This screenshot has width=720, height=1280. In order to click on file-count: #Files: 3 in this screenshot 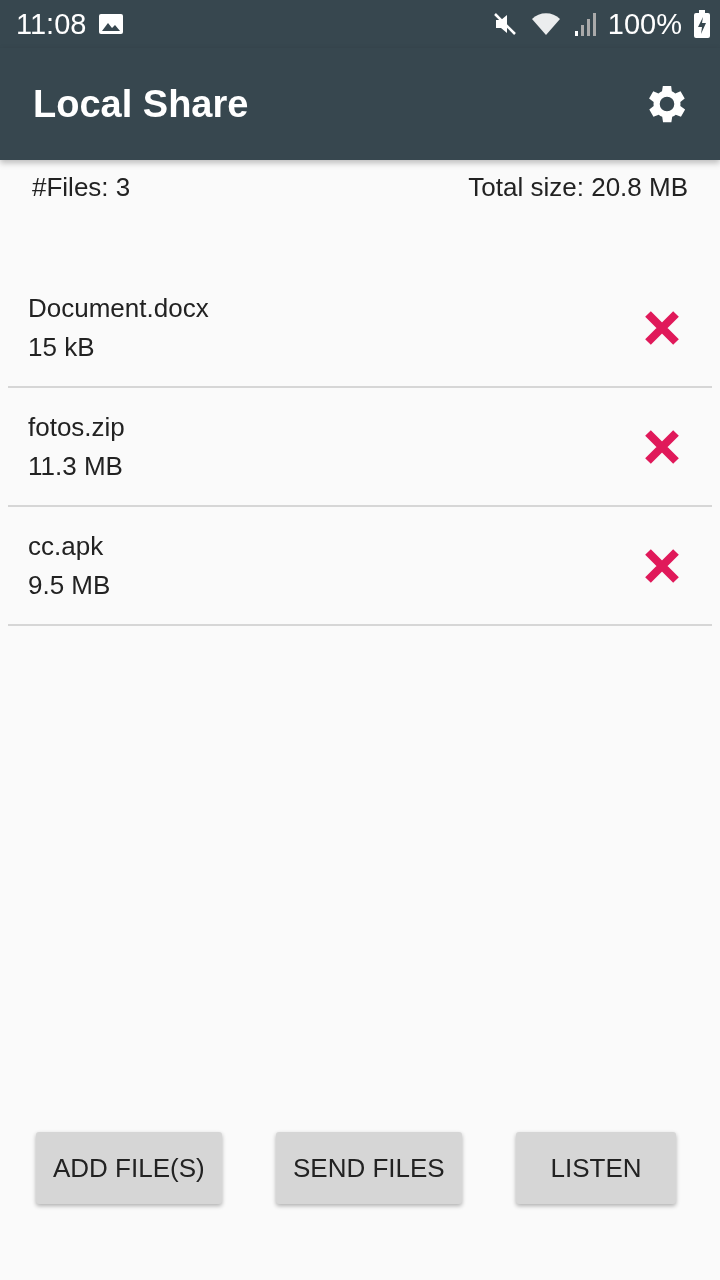, I will do `click(81, 187)`.